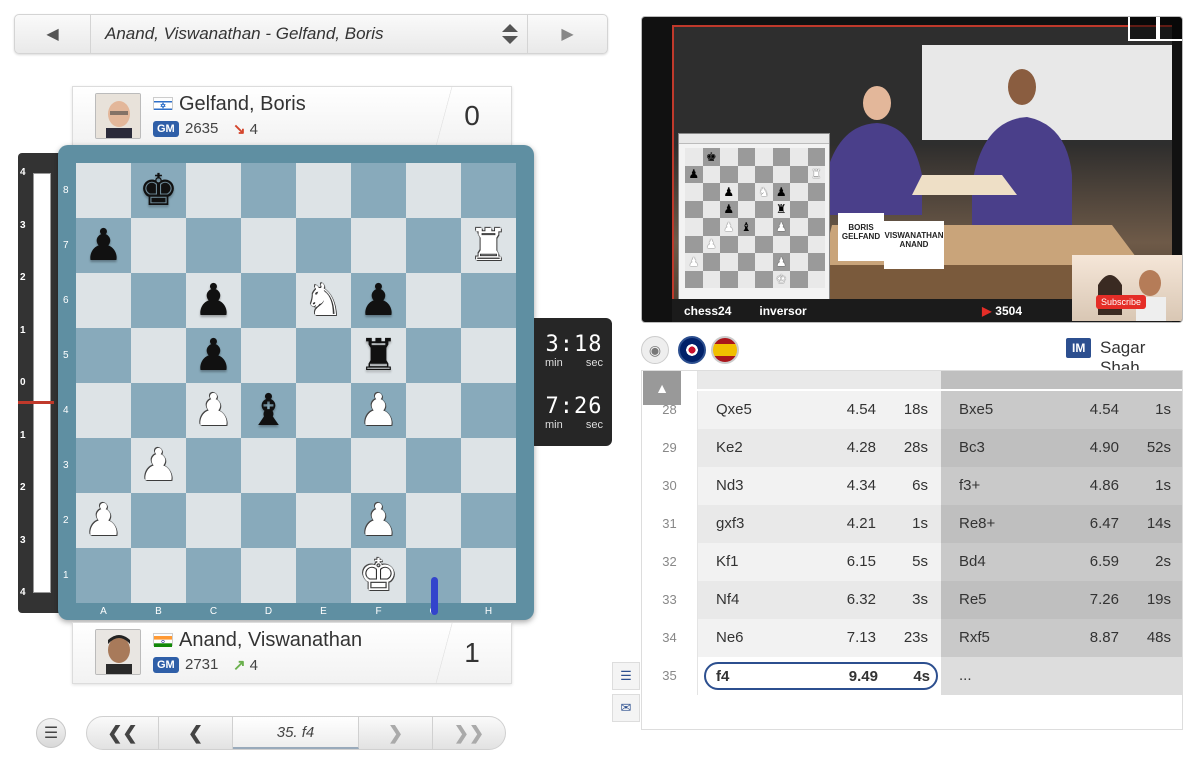  I want to click on square-c5: ♟, so click(213, 355).